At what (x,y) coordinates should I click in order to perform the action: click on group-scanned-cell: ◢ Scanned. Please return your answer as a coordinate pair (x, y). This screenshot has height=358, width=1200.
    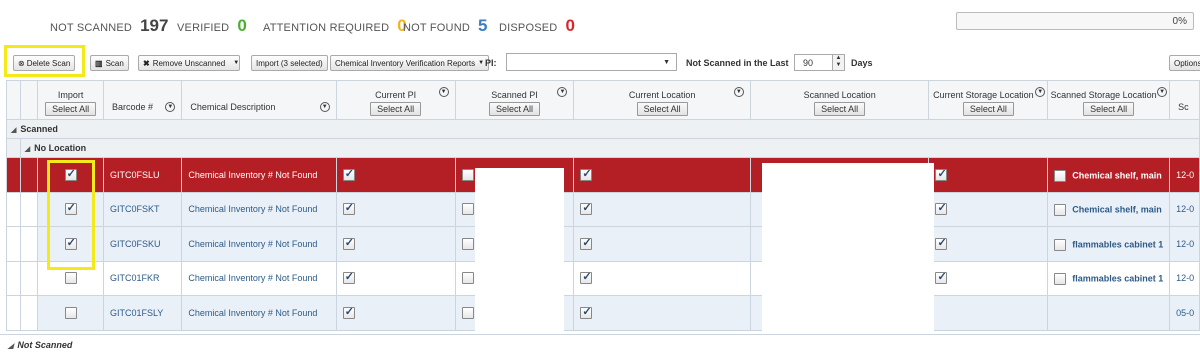
    Looking at the image, I should click on (603, 129).